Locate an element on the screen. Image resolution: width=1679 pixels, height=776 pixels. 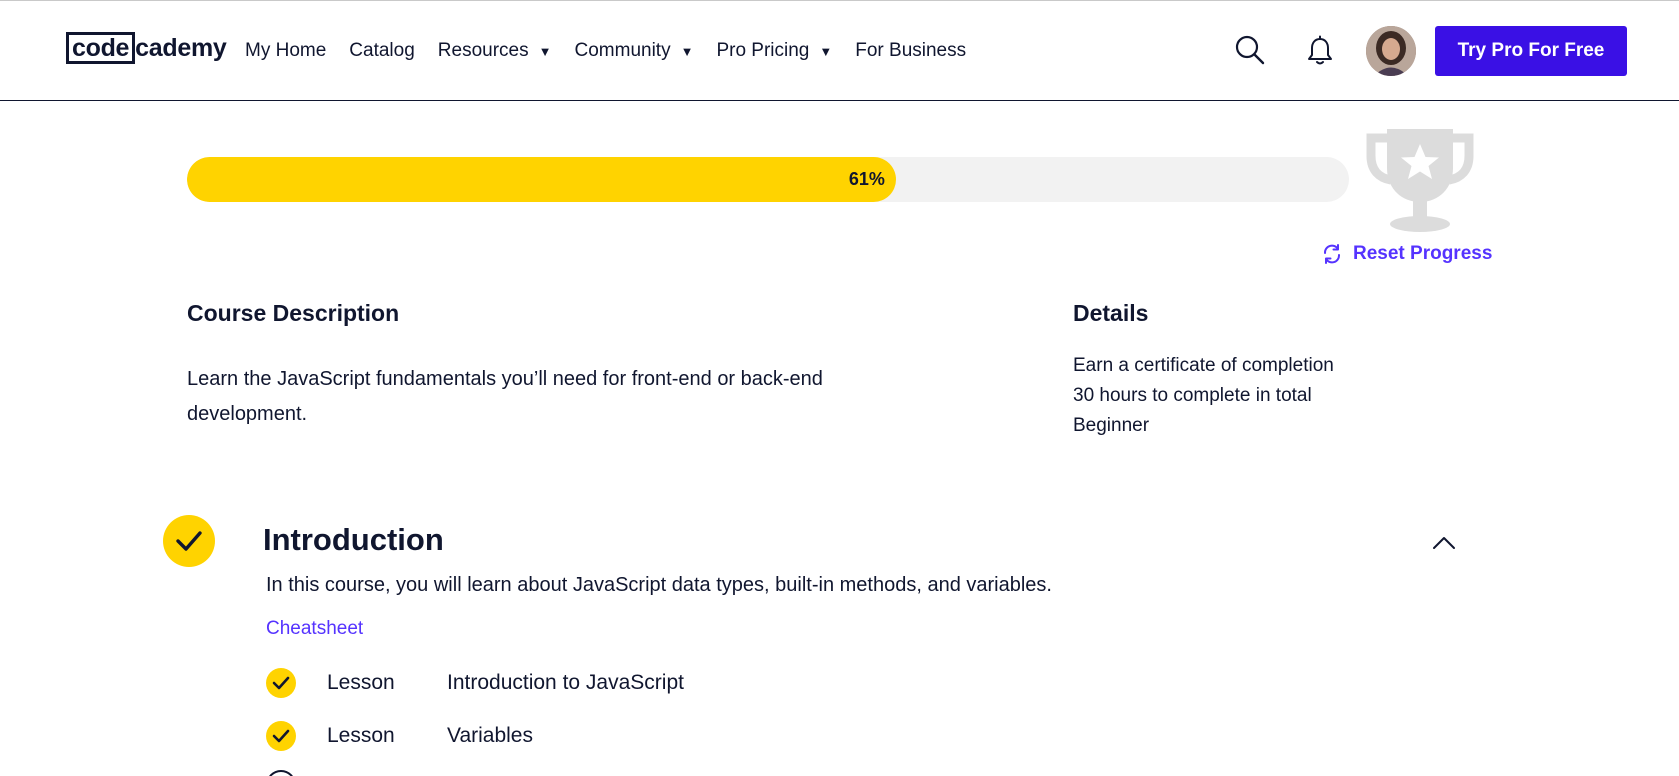
lesson-incomplete-circle-icon is located at coordinates (281, 773).